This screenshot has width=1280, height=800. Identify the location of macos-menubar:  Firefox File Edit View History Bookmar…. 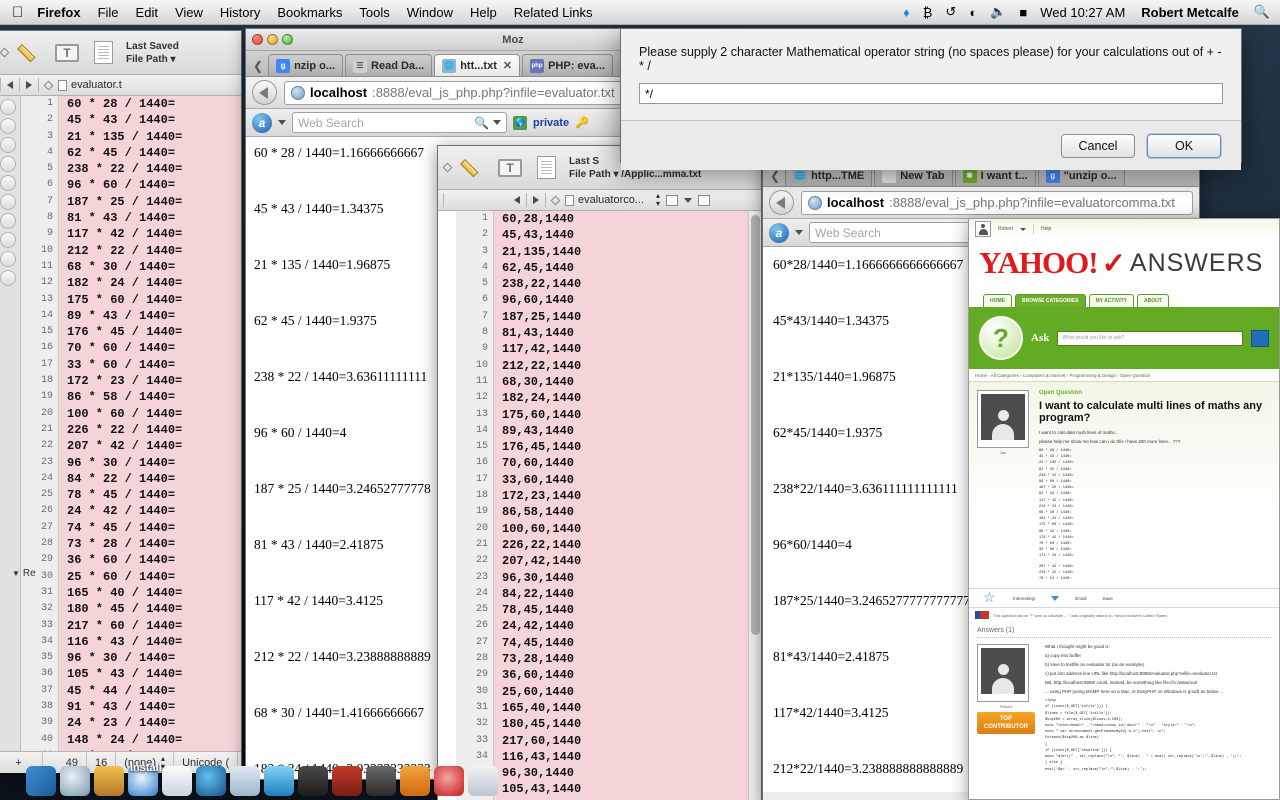
(640, 12).